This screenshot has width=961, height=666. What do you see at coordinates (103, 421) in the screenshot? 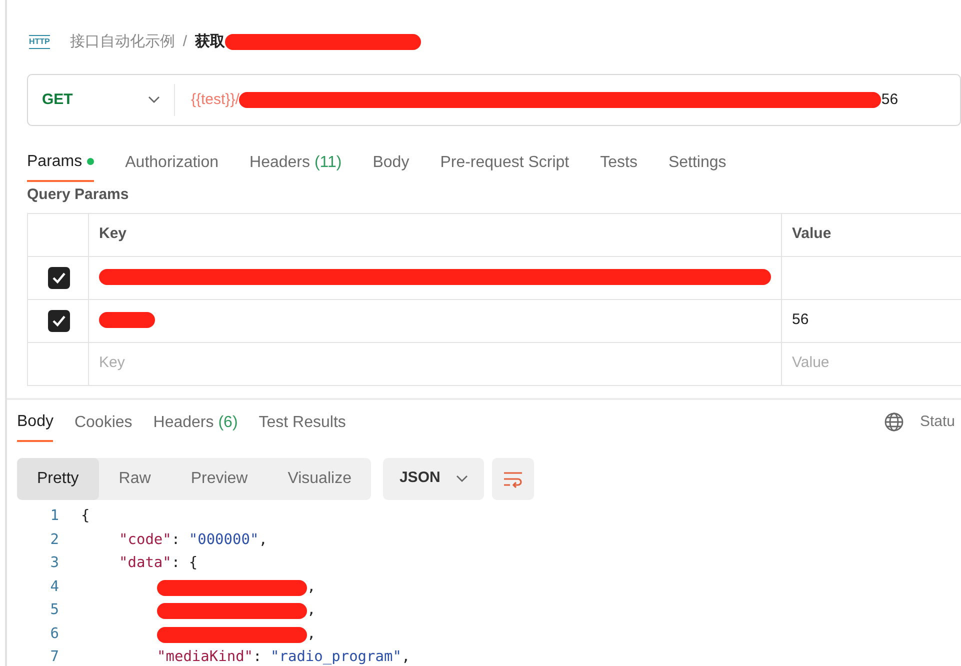
I see `tab: Cookies` at bounding box center [103, 421].